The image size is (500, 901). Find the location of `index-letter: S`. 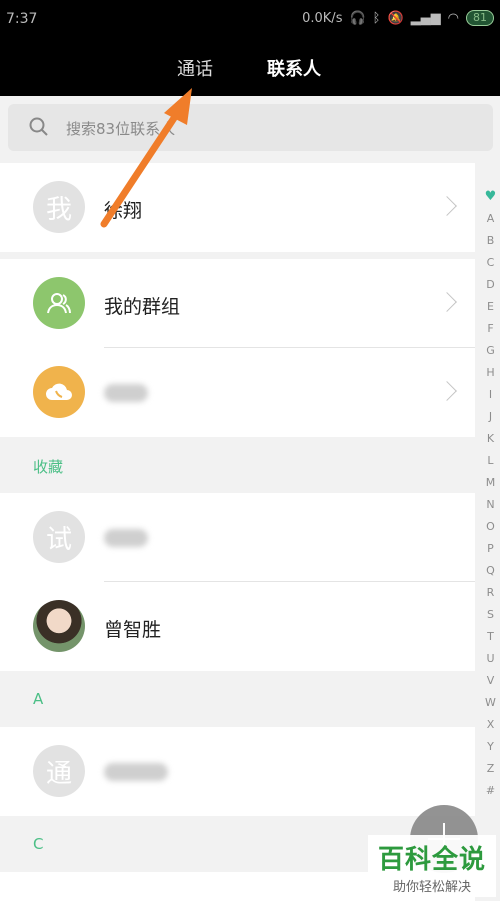

index-letter: S is located at coordinates (490, 615).